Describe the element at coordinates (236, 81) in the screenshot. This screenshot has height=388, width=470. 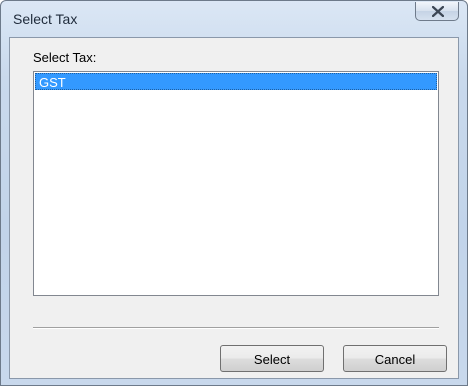
I see `list-item-gst: GST` at that location.